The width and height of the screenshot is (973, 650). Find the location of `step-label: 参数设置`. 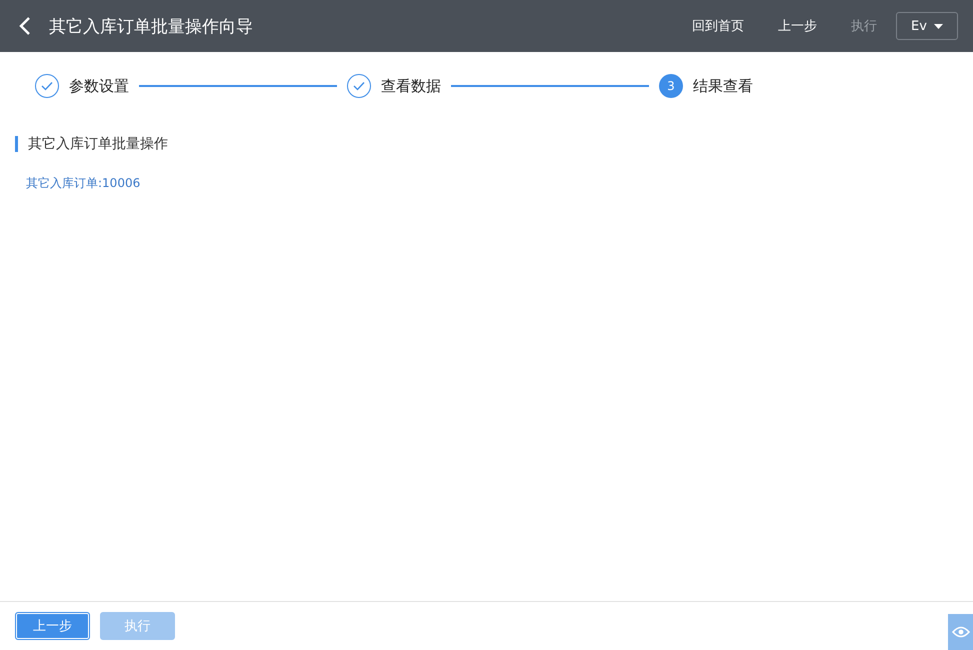

step-label: 参数设置 is located at coordinates (99, 86).